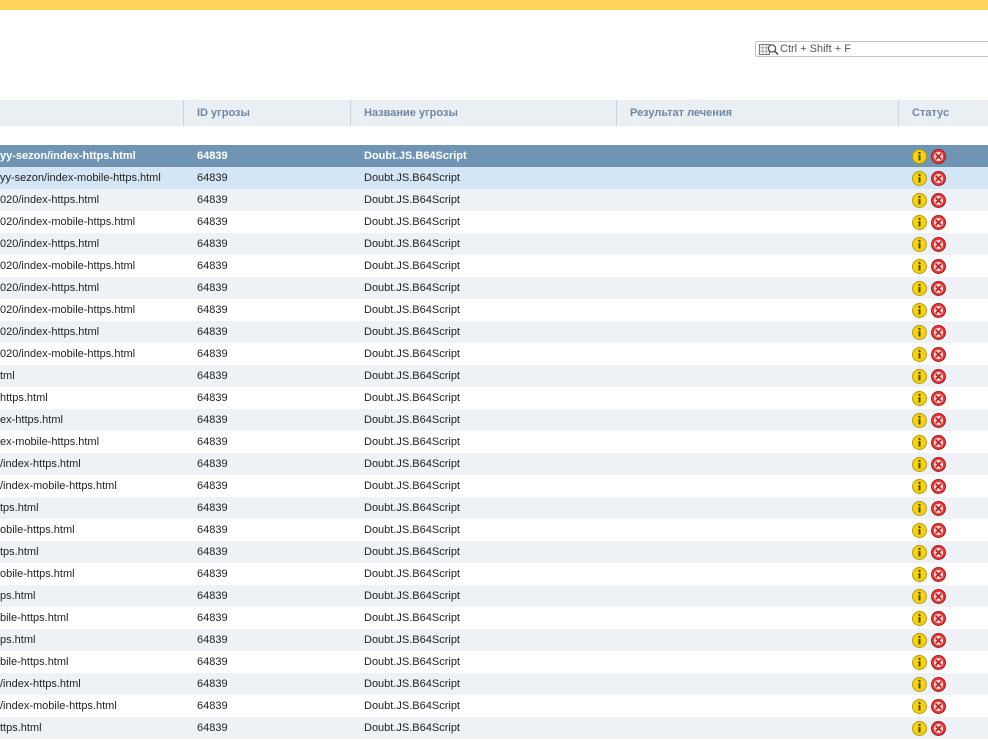 This screenshot has height=741, width=988. What do you see at coordinates (31, 420) in the screenshot?
I see `file-path-cell: ex-https.html` at bounding box center [31, 420].